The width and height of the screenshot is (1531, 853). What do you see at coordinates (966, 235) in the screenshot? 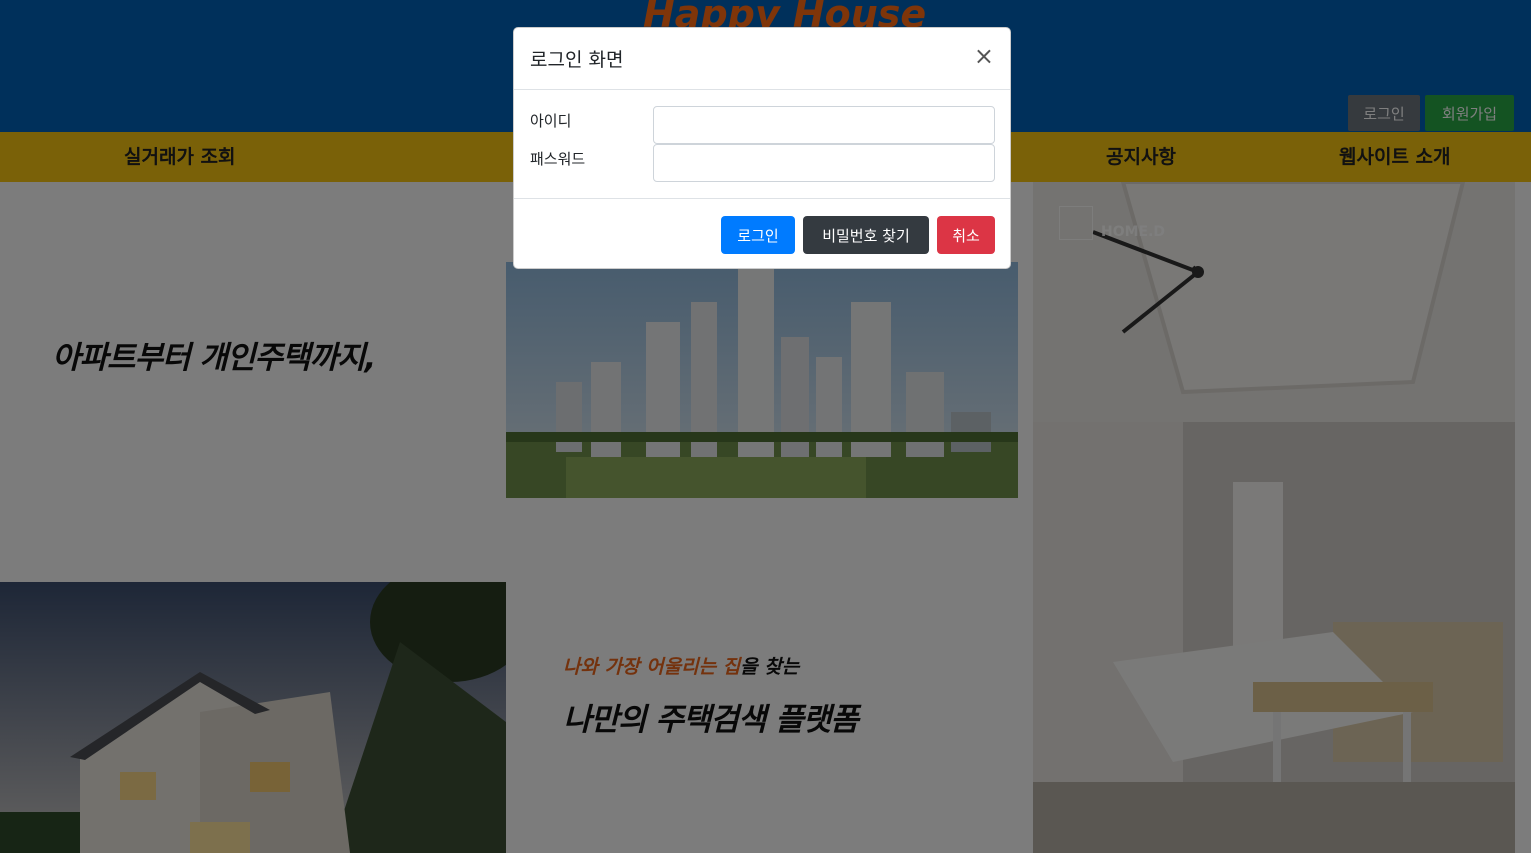
I see `cancel-button: 취소` at bounding box center [966, 235].